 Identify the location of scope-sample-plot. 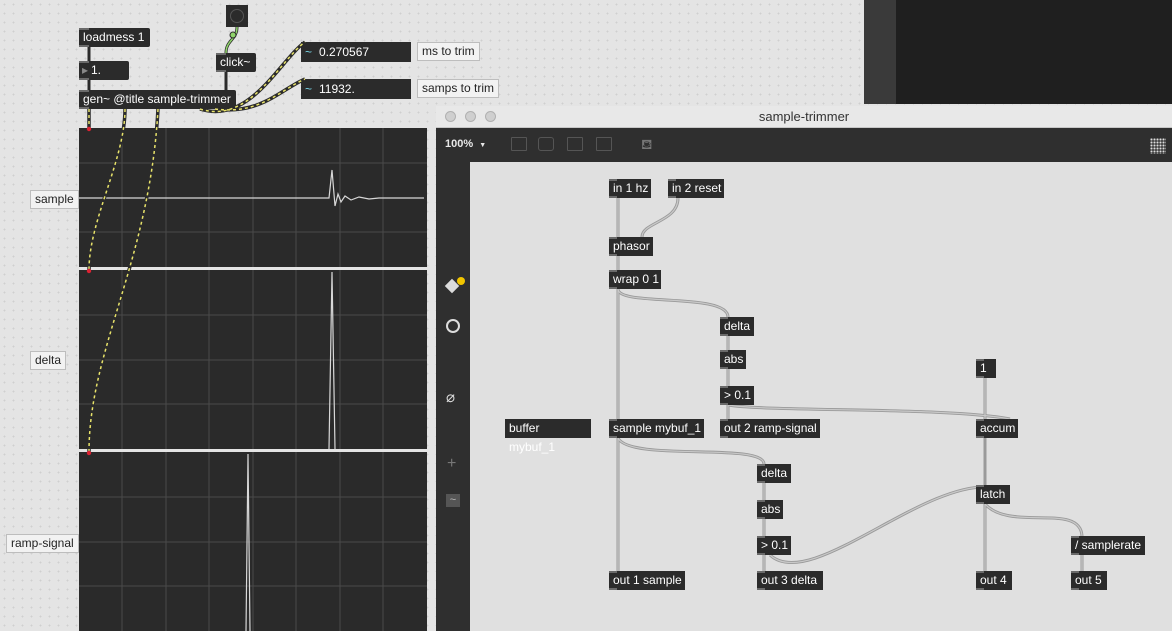
(253, 197).